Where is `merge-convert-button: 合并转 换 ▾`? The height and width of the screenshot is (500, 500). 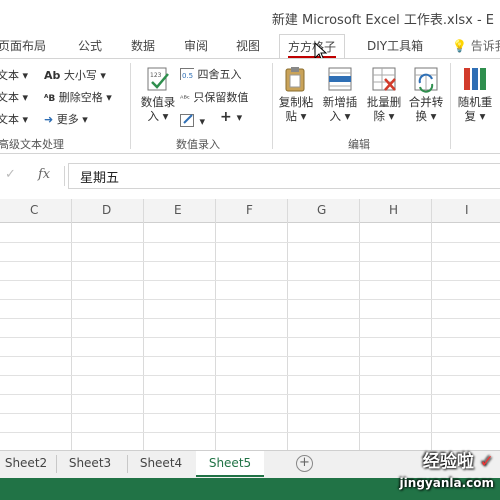
merge-convert-button: 合并转 换 ▾ is located at coordinates (426, 97).